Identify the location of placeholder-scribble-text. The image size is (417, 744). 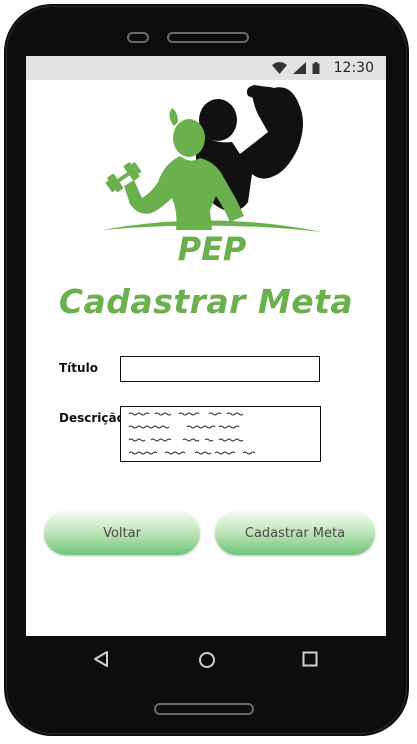
(192, 433).